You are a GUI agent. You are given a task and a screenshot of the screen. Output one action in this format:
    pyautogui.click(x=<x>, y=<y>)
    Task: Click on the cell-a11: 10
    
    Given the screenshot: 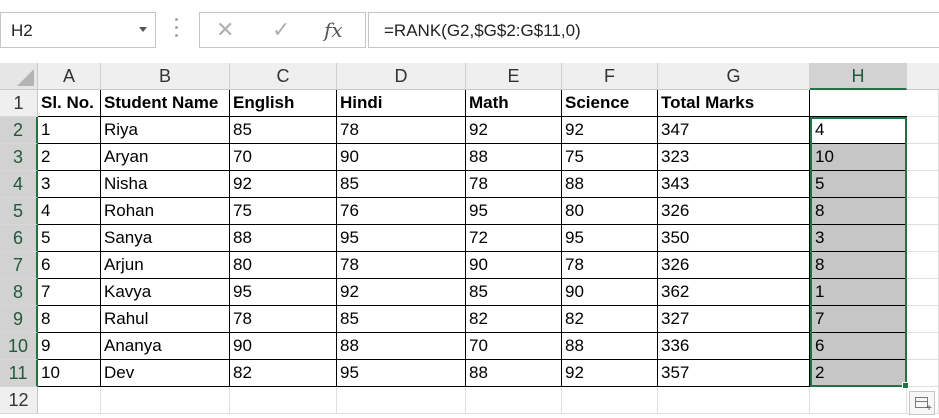 What is the action you would take?
    pyautogui.click(x=69, y=373)
    